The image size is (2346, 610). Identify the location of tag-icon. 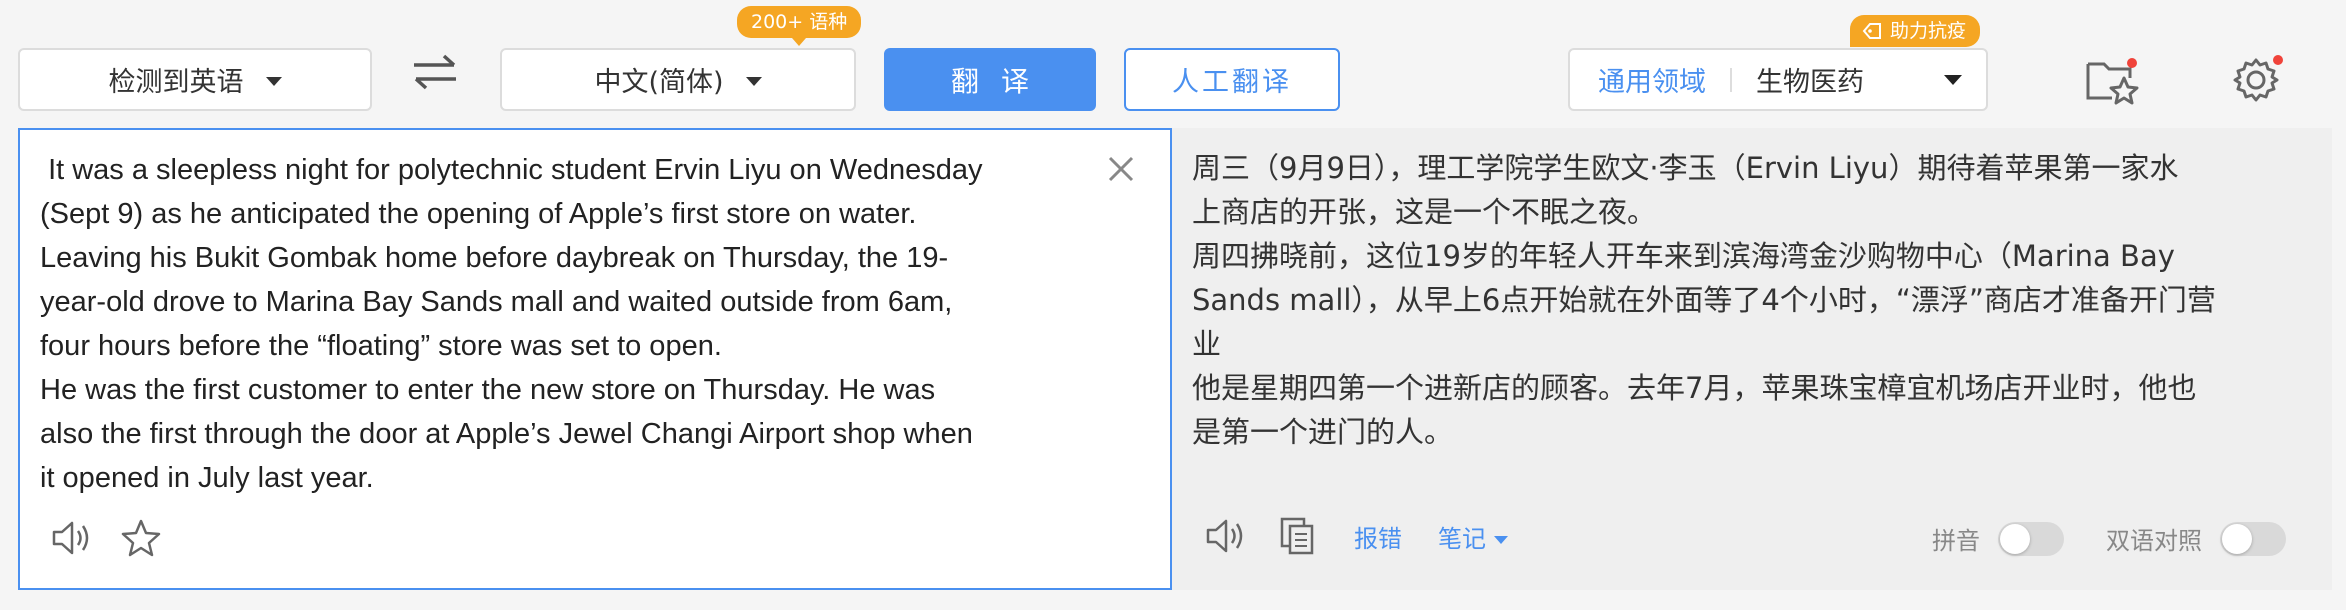
(1871, 31).